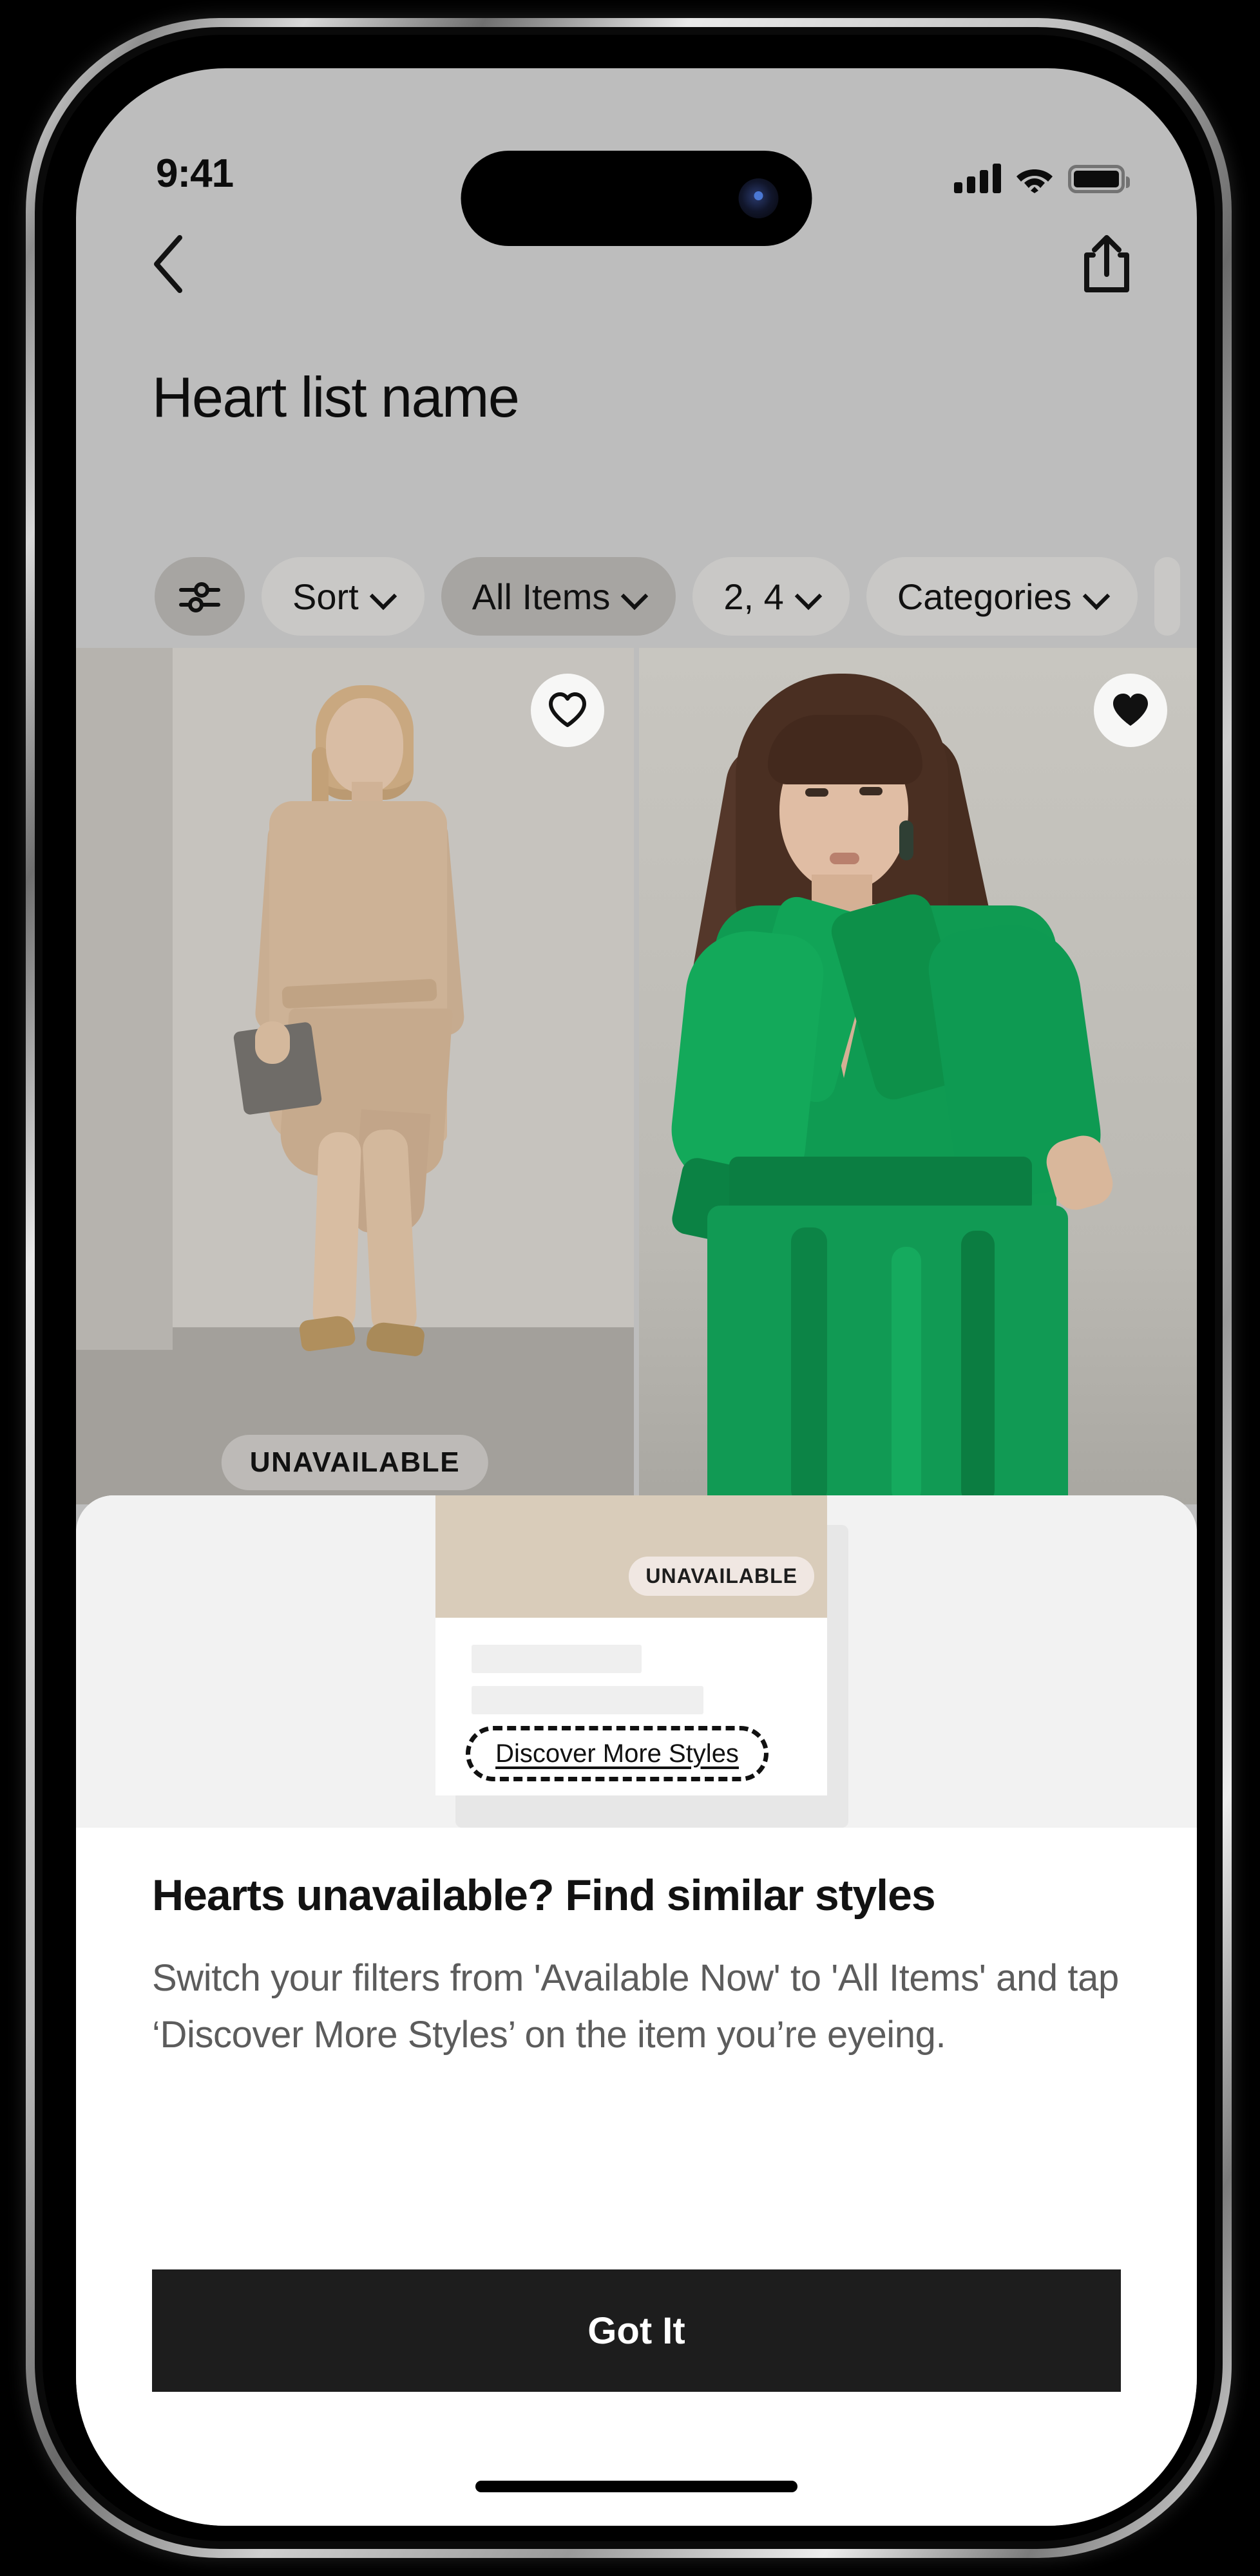  I want to click on wifi-icon, so click(1035, 181).